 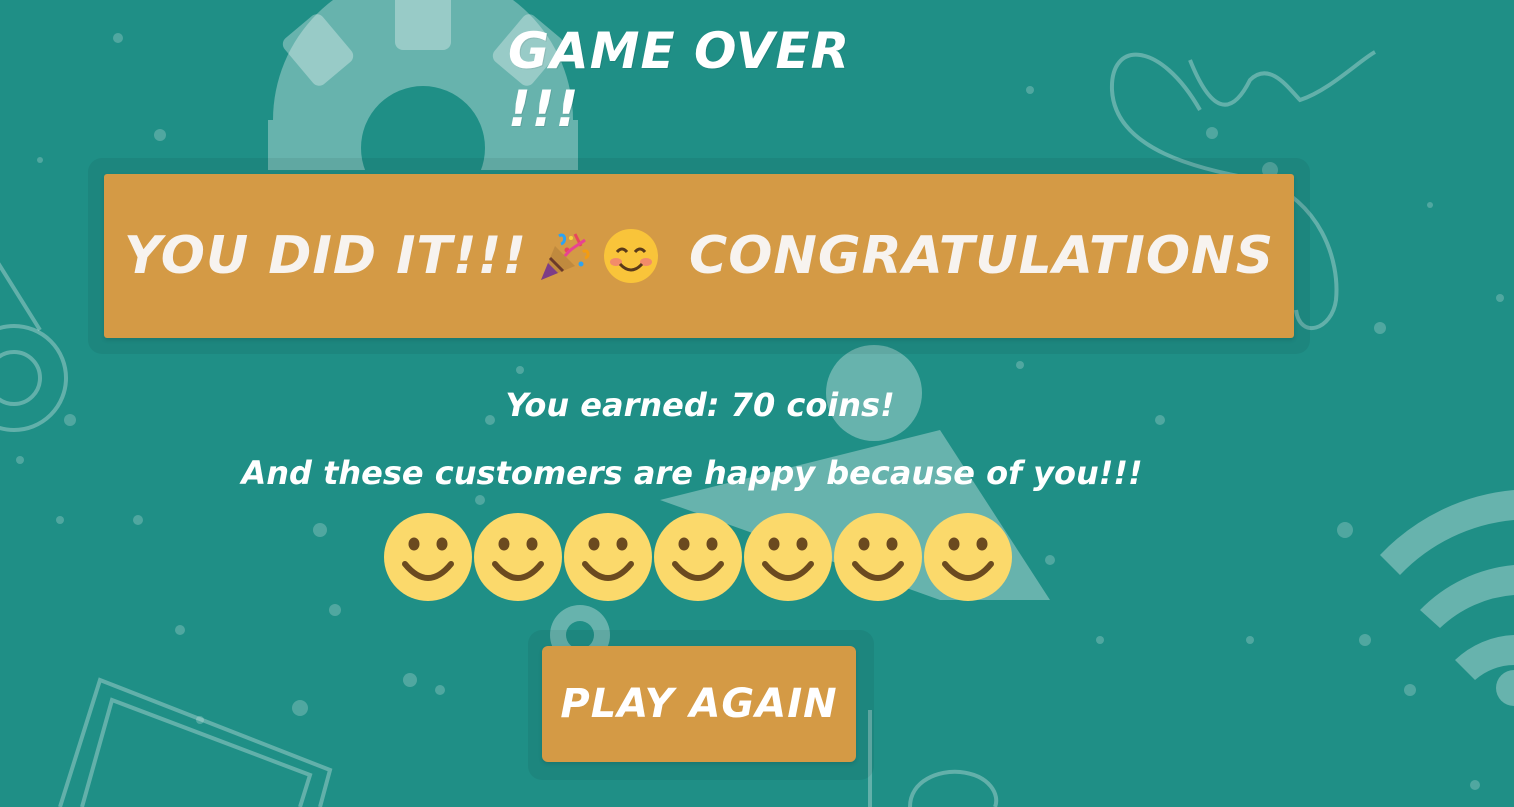 I want to click on smiling-face-icon, so click(x=631, y=256).